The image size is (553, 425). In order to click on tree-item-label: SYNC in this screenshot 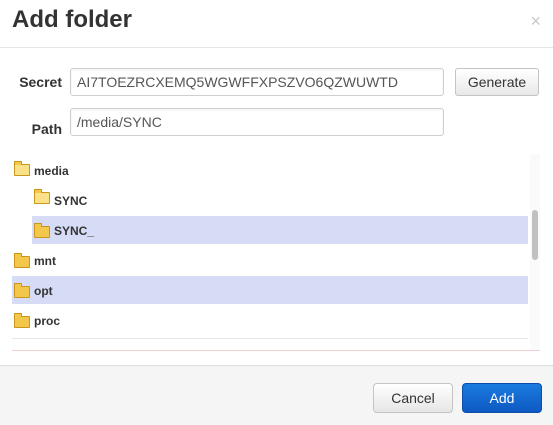, I will do `click(71, 201)`.